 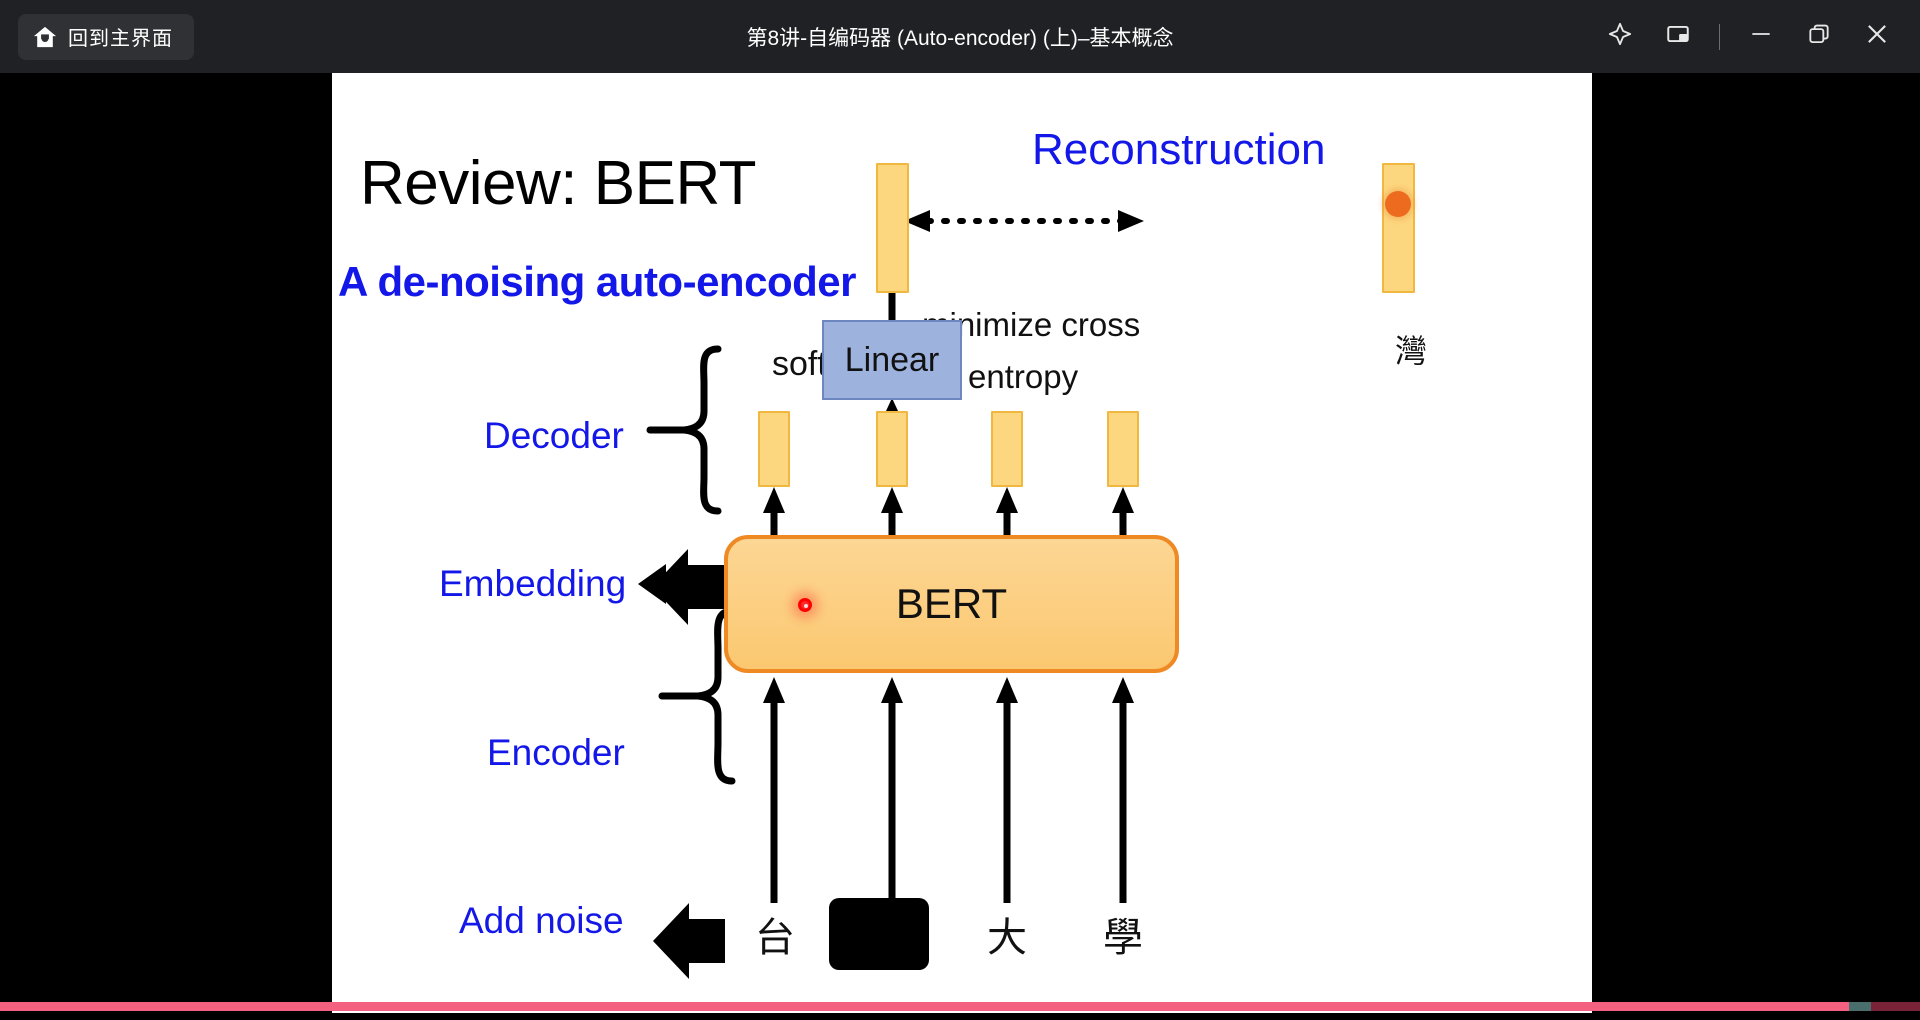 I want to click on linear-layer-box: Linear, so click(x=892, y=360).